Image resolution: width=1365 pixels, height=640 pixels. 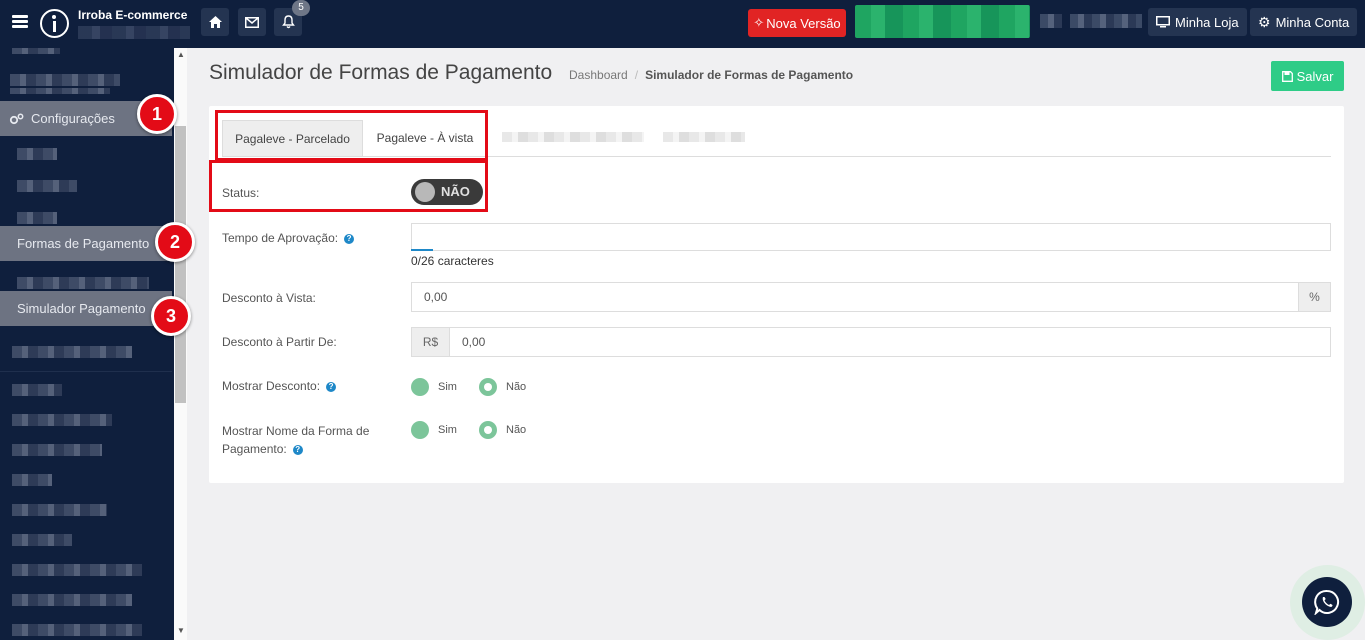 What do you see at coordinates (175, 242) in the screenshot?
I see `step-marker-2: 2` at bounding box center [175, 242].